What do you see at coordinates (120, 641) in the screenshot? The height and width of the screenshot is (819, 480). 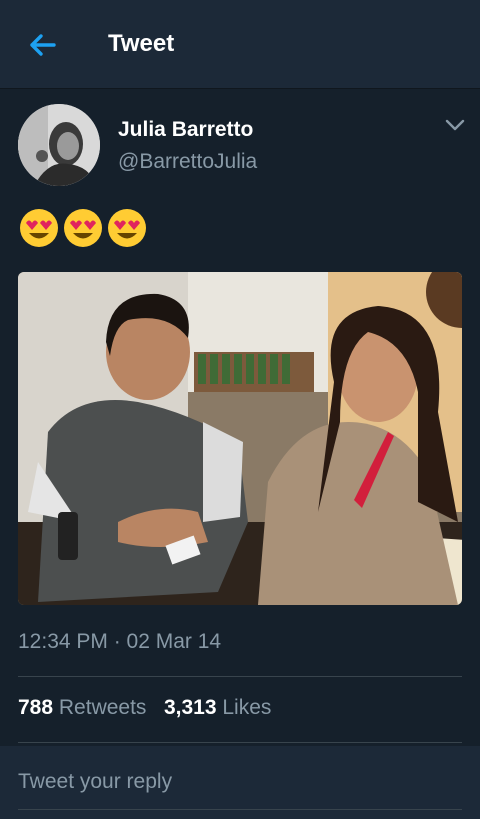 I see `tweet-timestamp: 12:34 PM · 02 Mar 14` at bounding box center [120, 641].